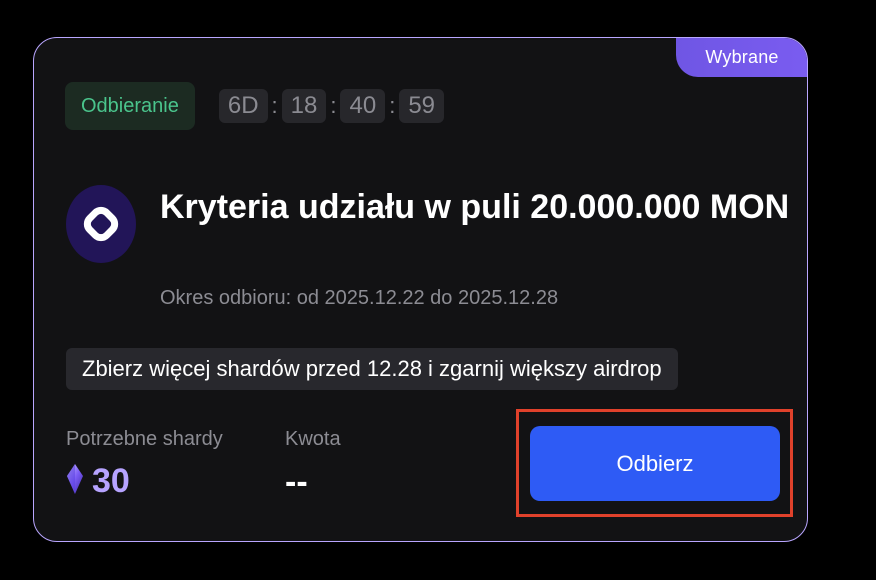 This screenshot has width=876, height=580. Describe the element at coordinates (313, 439) in the screenshot. I see `amount-label: Kwota` at that location.